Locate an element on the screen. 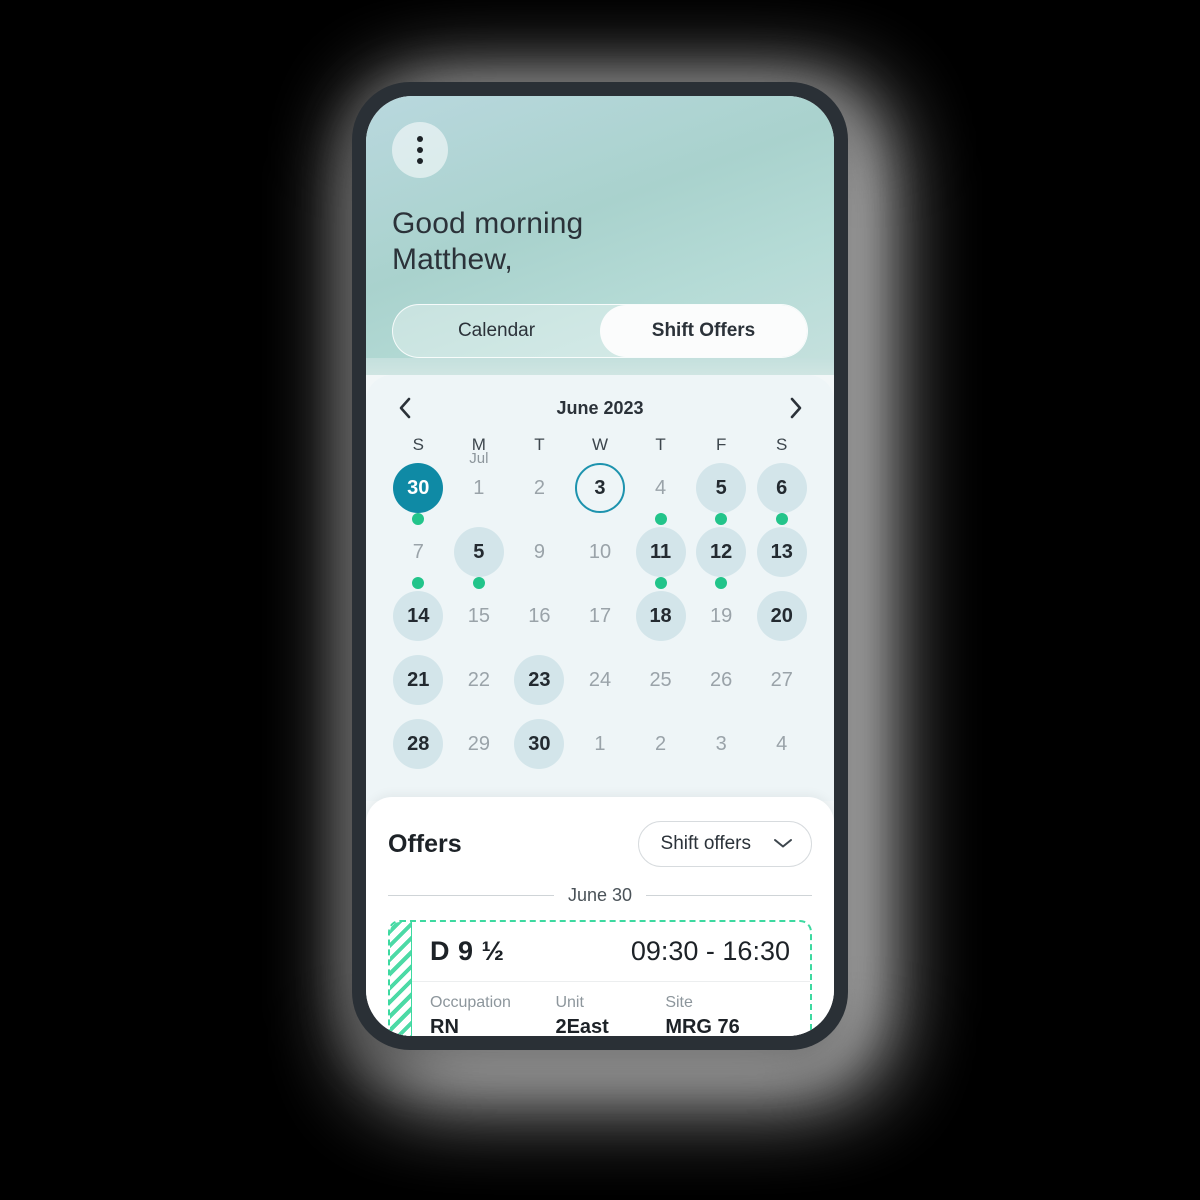 Image resolution: width=1200 pixels, height=1200 pixels. calendar-day-cell: 10 is located at coordinates (600, 559).